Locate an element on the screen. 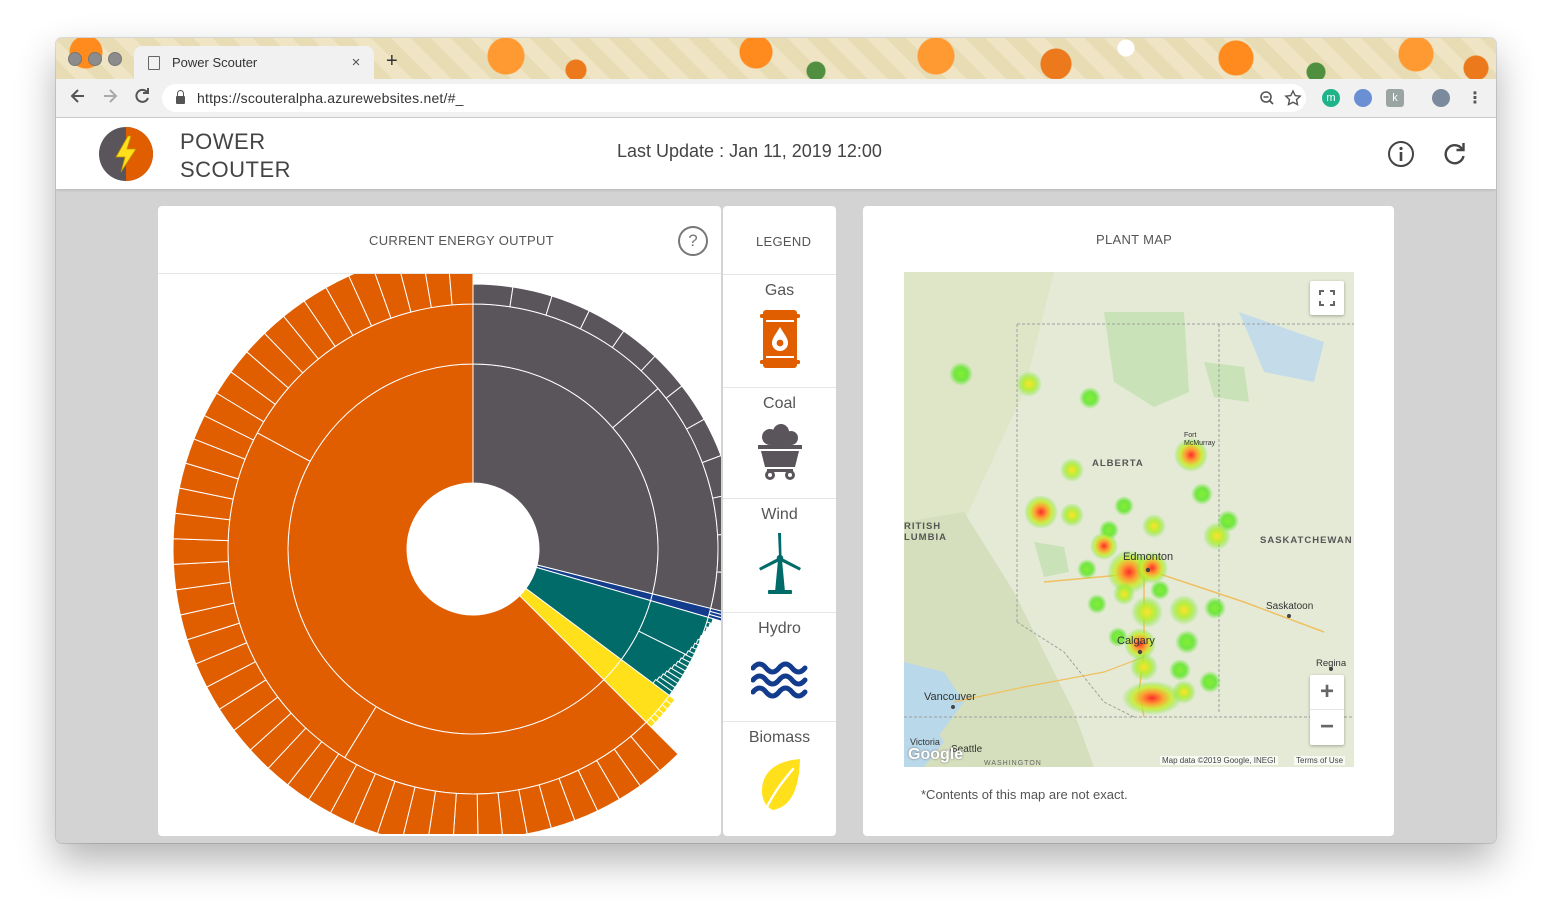  zoom-in-button: + is located at coordinates (1327, 692).